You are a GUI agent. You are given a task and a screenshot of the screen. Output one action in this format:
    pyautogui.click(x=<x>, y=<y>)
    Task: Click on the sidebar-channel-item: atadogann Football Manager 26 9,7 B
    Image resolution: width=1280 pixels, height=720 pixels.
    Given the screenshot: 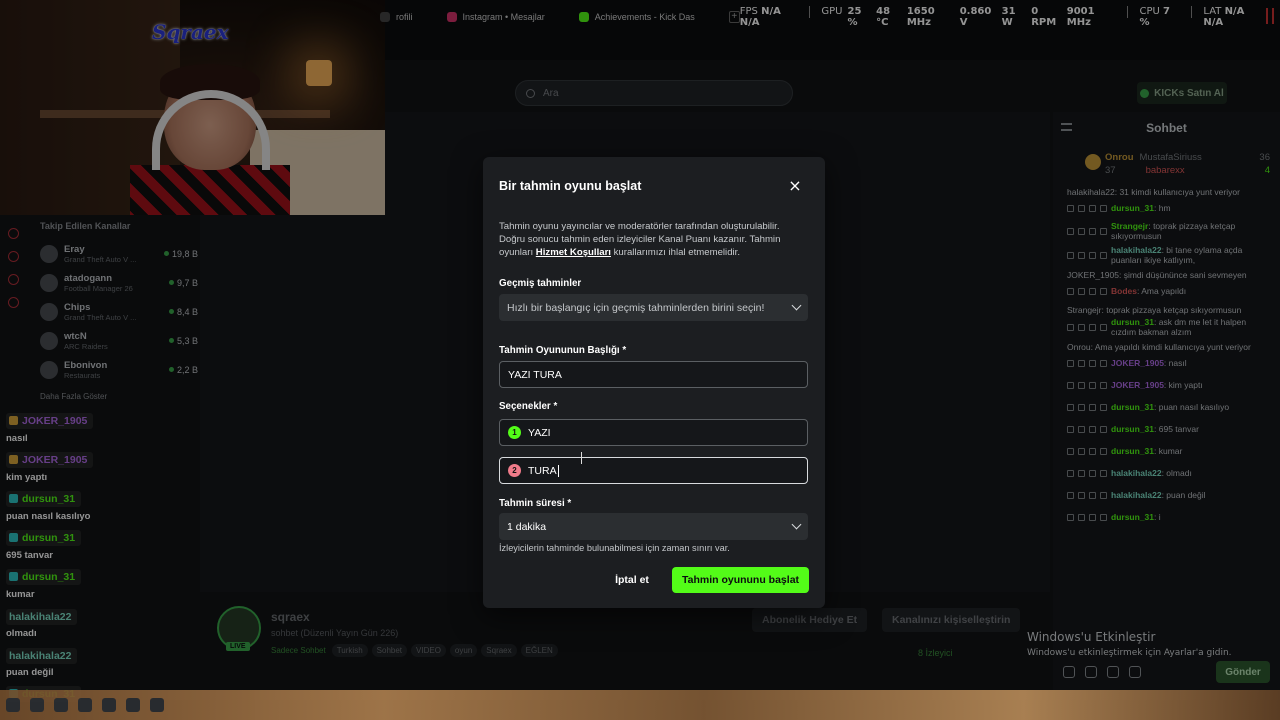 What is the action you would take?
    pyautogui.click(x=114, y=282)
    